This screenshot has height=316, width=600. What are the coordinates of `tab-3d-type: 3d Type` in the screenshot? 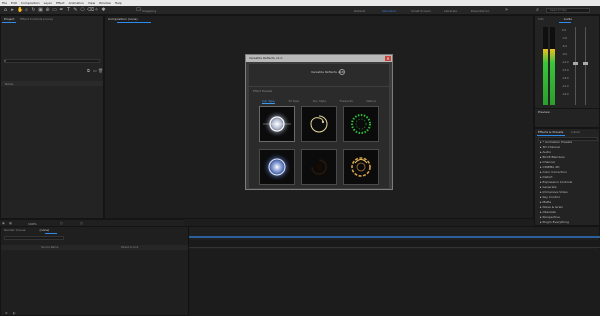 It's located at (293, 101).